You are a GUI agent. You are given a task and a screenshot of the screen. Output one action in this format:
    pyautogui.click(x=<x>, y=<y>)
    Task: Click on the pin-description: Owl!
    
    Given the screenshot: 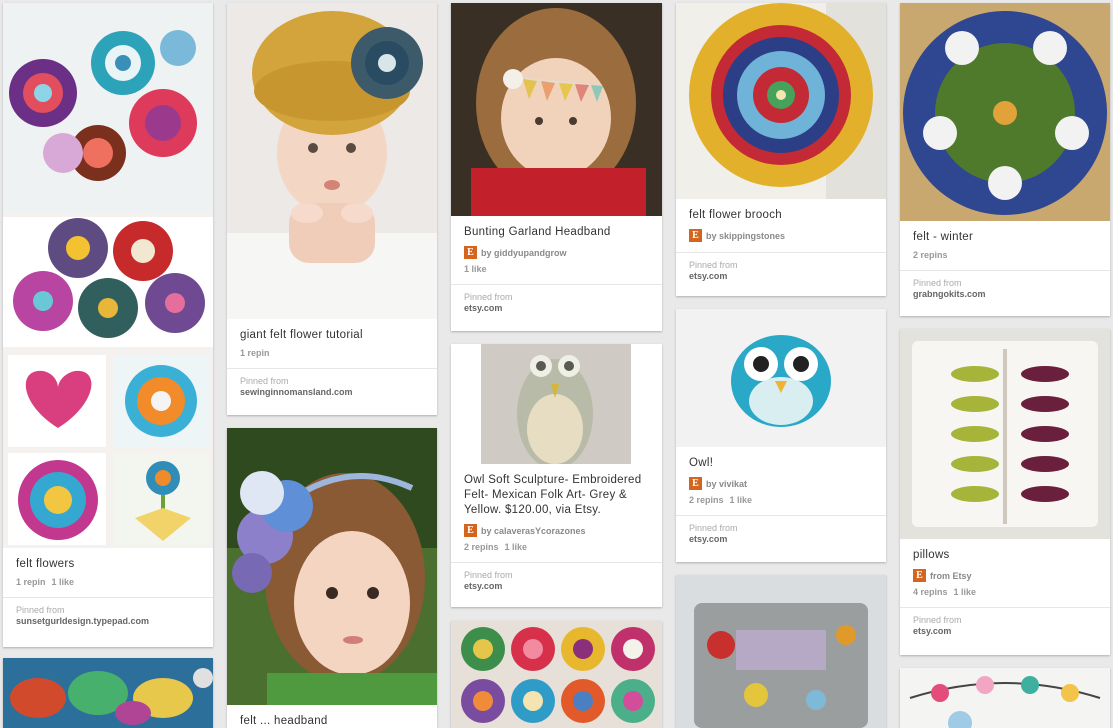 What is the action you would take?
    pyautogui.click(x=781, y=459)
    